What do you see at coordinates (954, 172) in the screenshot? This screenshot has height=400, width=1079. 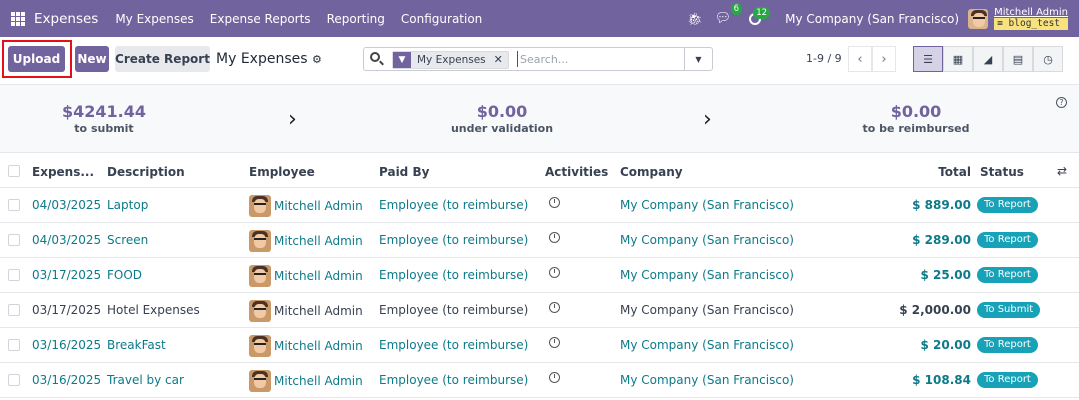 I see `column-header-total: Total` at bounding box center [954, 172].